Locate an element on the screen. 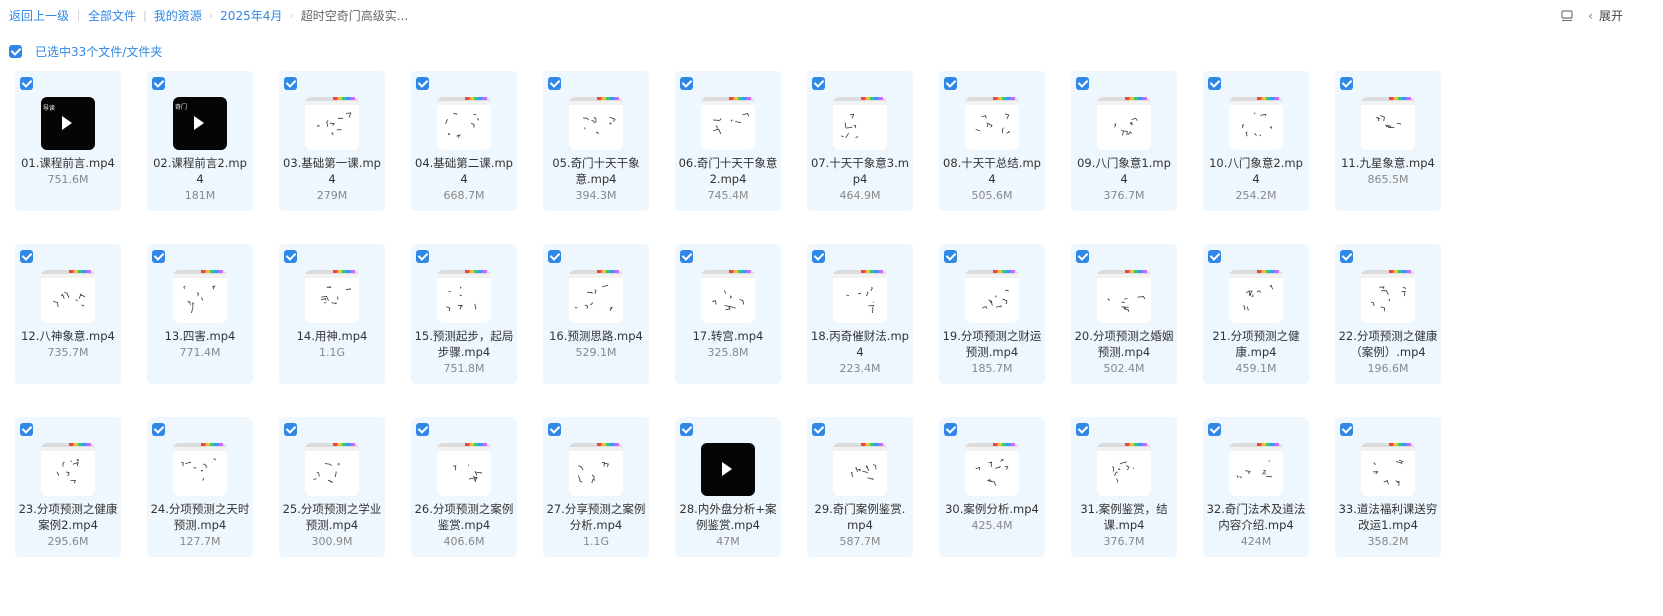 This screenshot has height=616, width=1663. file-card: 30.案例分析.mp4 425.4M is located at coordinates (992, 487).